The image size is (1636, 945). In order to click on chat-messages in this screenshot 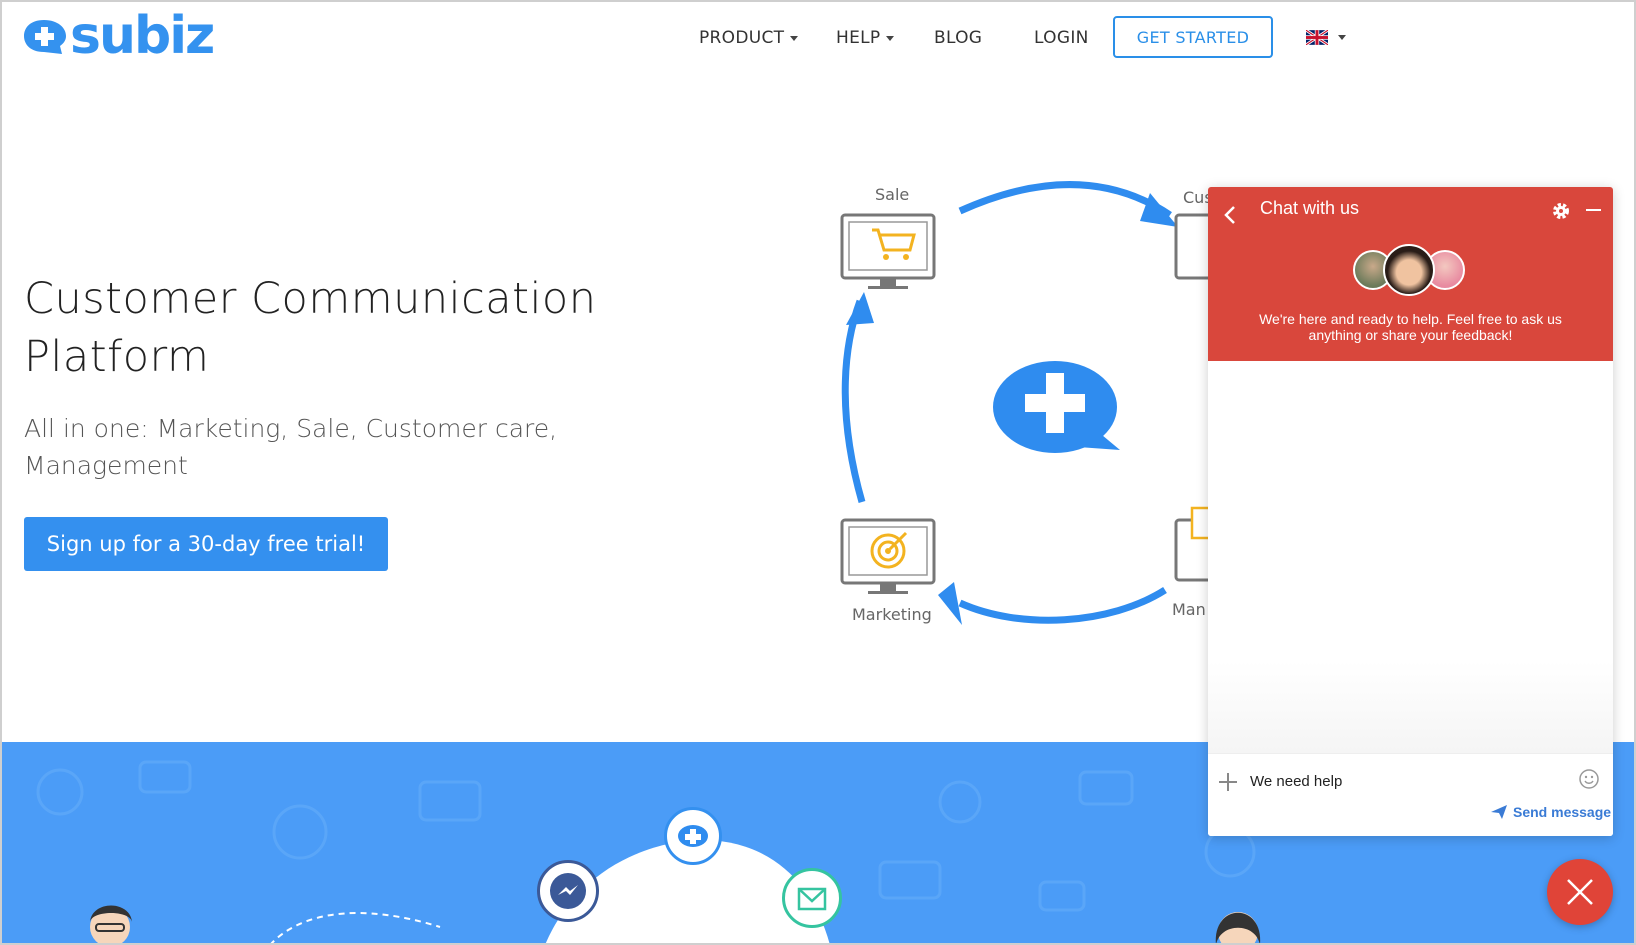, I will do `click(1410, 561)`.